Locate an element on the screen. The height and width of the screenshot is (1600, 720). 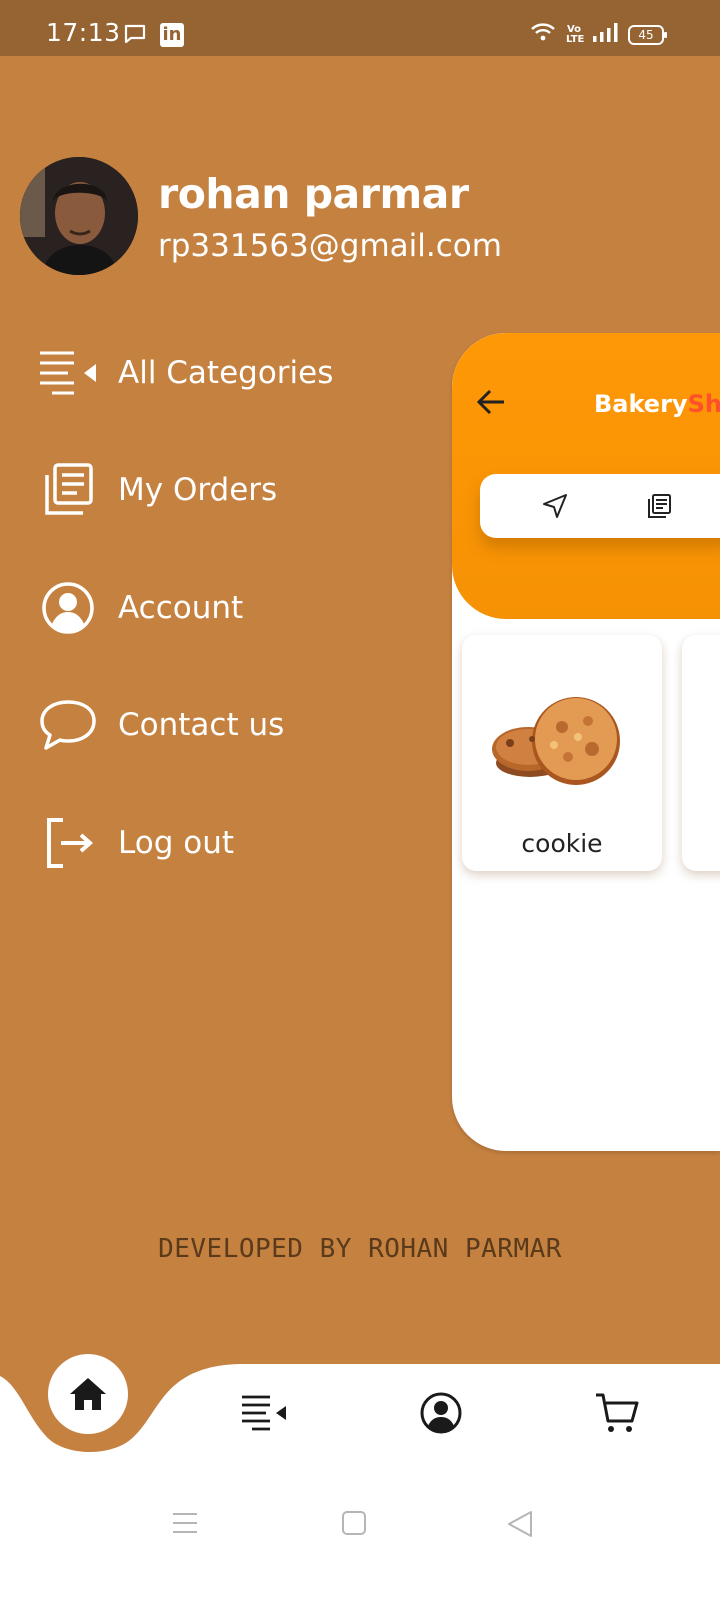
battery-indicator: 45 is located at coordinates (647, 34).